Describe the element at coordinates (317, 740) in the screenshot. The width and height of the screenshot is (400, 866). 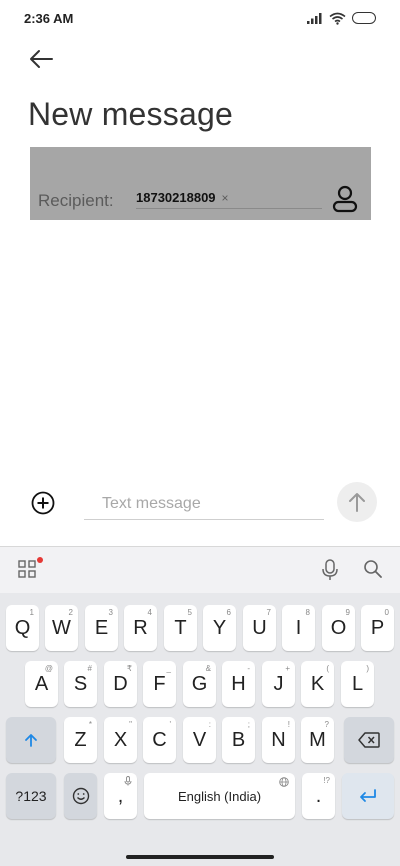
I see `key-m: M?` at that location.